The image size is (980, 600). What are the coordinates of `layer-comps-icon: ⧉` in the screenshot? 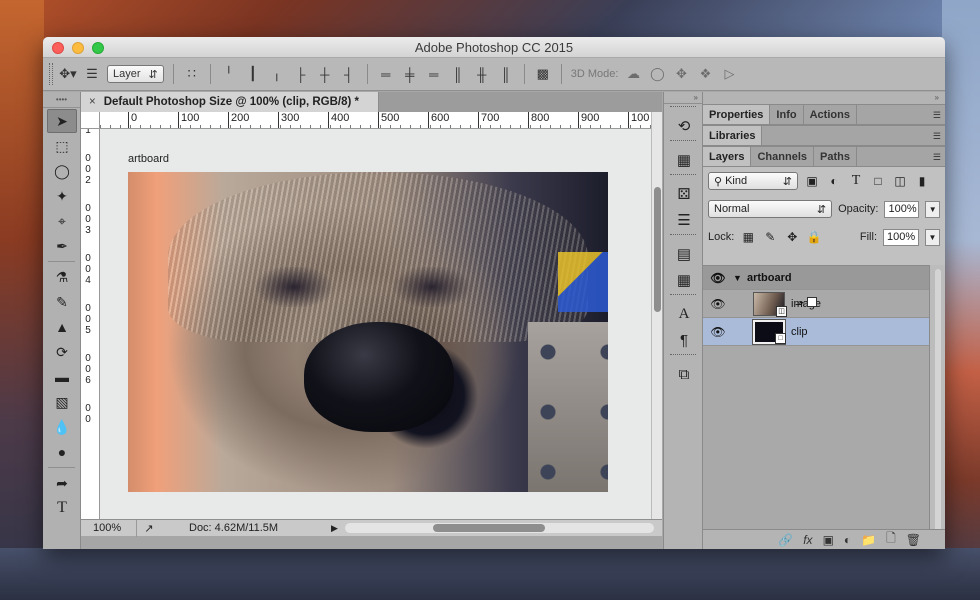 It's located at (684, 374).